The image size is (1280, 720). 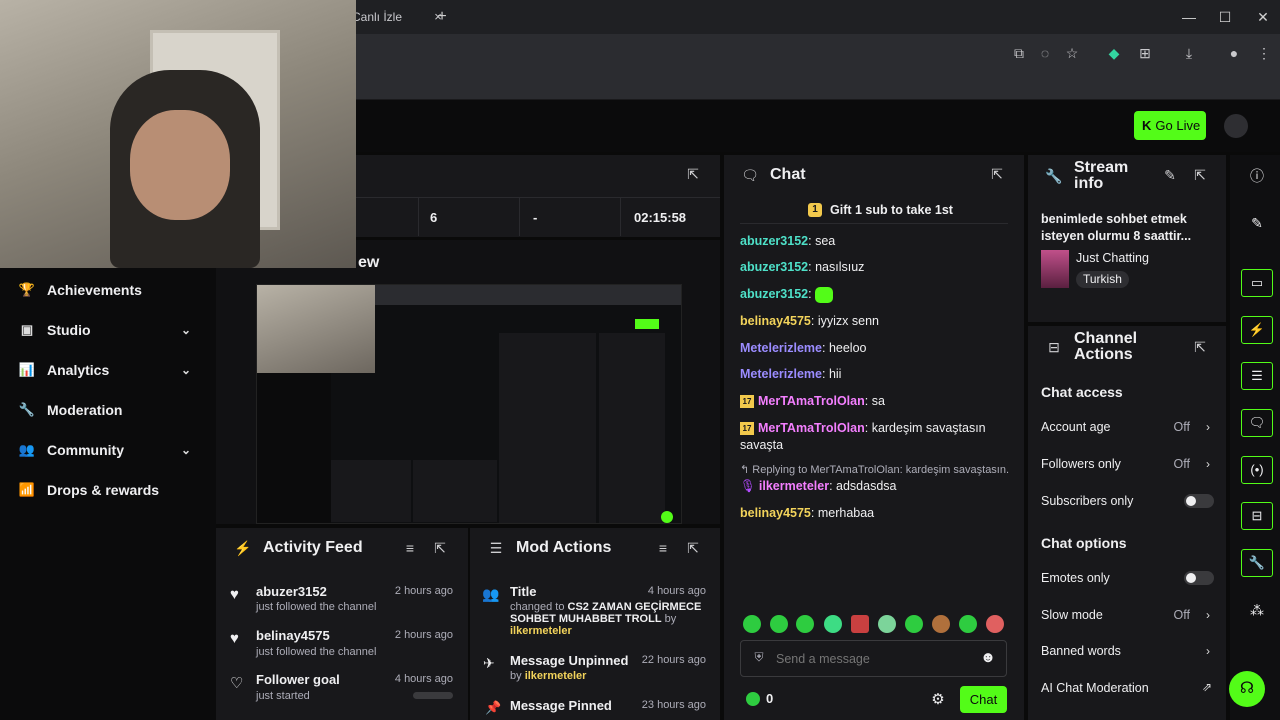 What do you see at coordinates (1170, 427) in the screenshot?
I see `account-age-value: Off` at bounding box center [1170, 427].